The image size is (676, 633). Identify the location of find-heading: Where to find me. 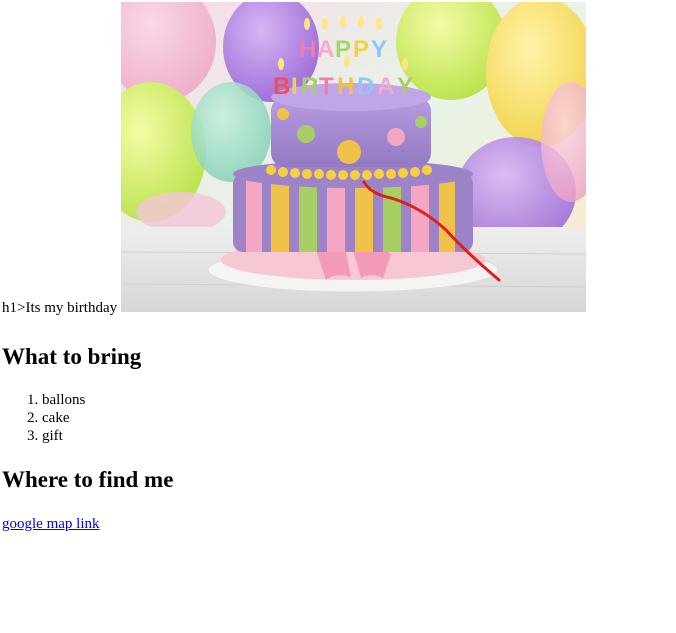
(88, 479).